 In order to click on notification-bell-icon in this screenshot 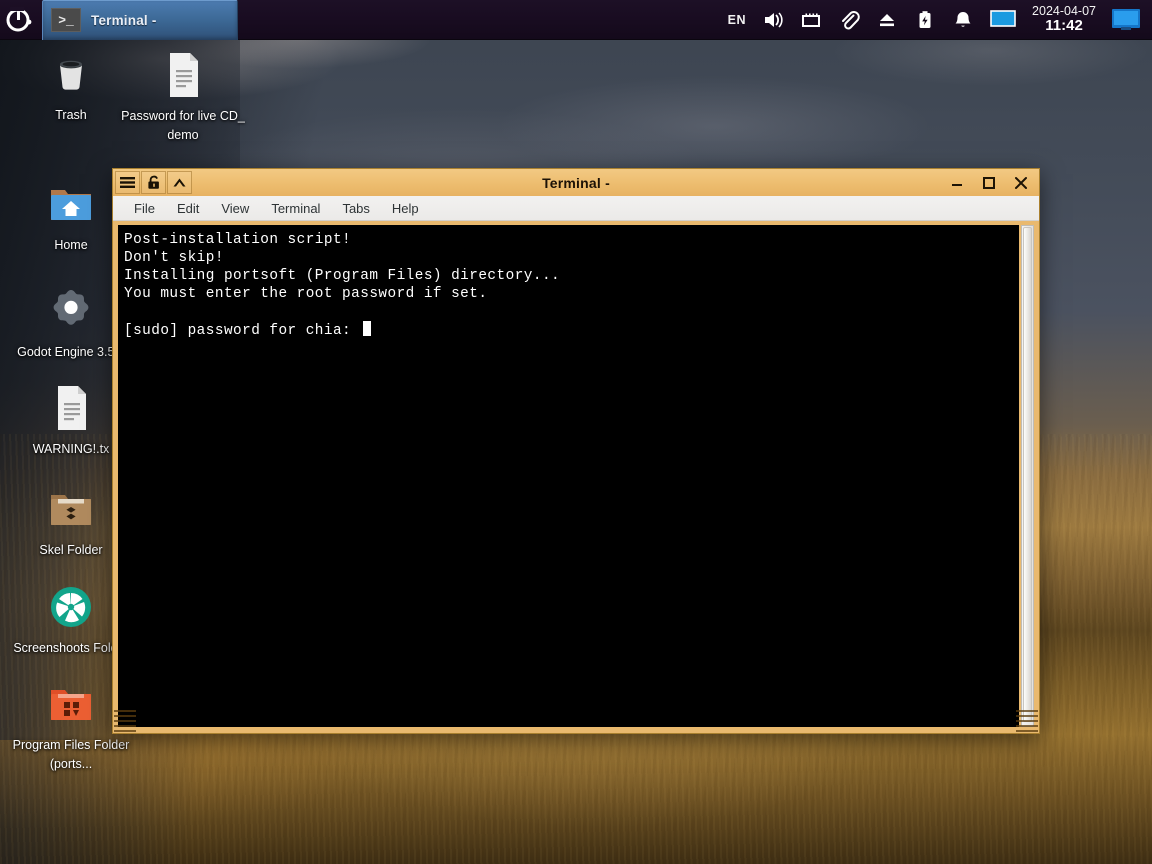, I will do `click(963, 20)`.